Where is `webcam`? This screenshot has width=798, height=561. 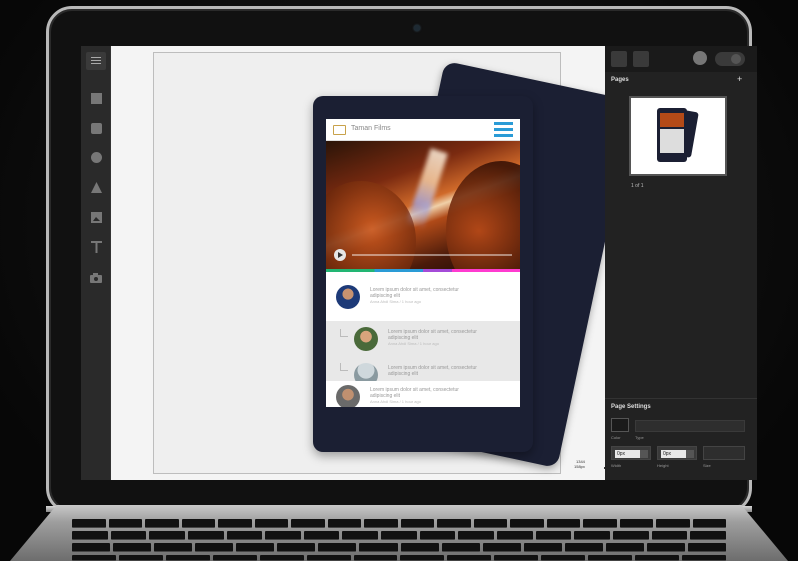
webcam is located at coordinates (417, 28).